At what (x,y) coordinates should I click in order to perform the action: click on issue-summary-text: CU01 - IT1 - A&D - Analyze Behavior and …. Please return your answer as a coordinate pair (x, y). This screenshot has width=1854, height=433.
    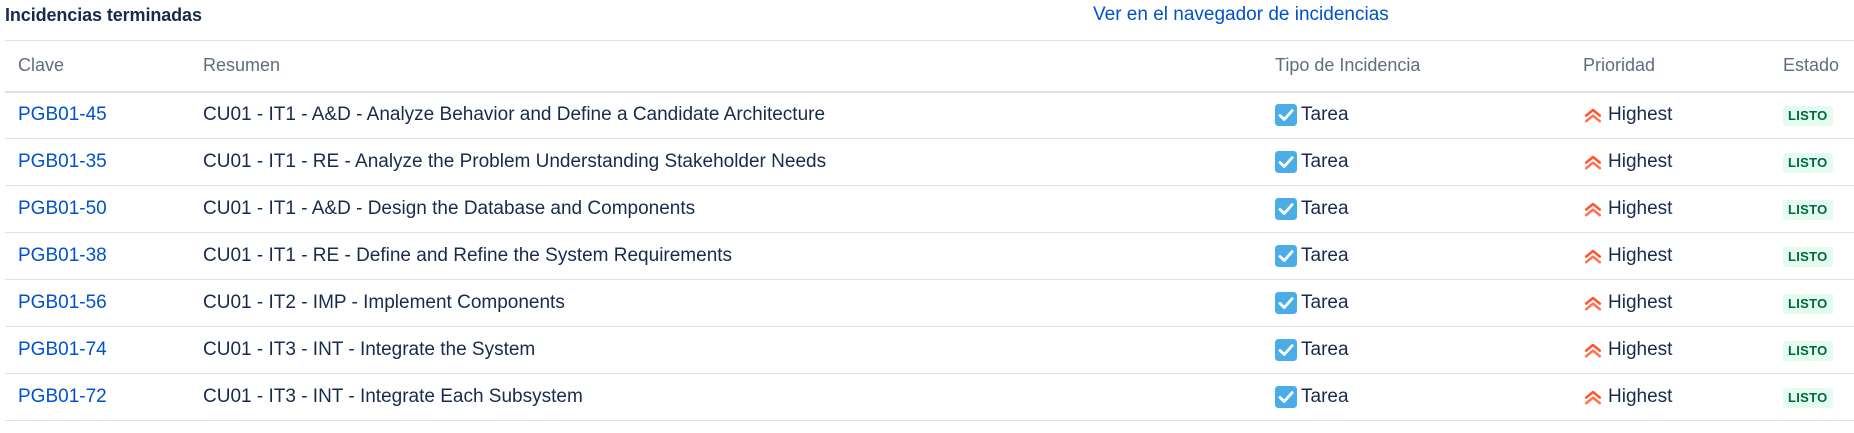
    Looking at the image, I should click on (514, 115).